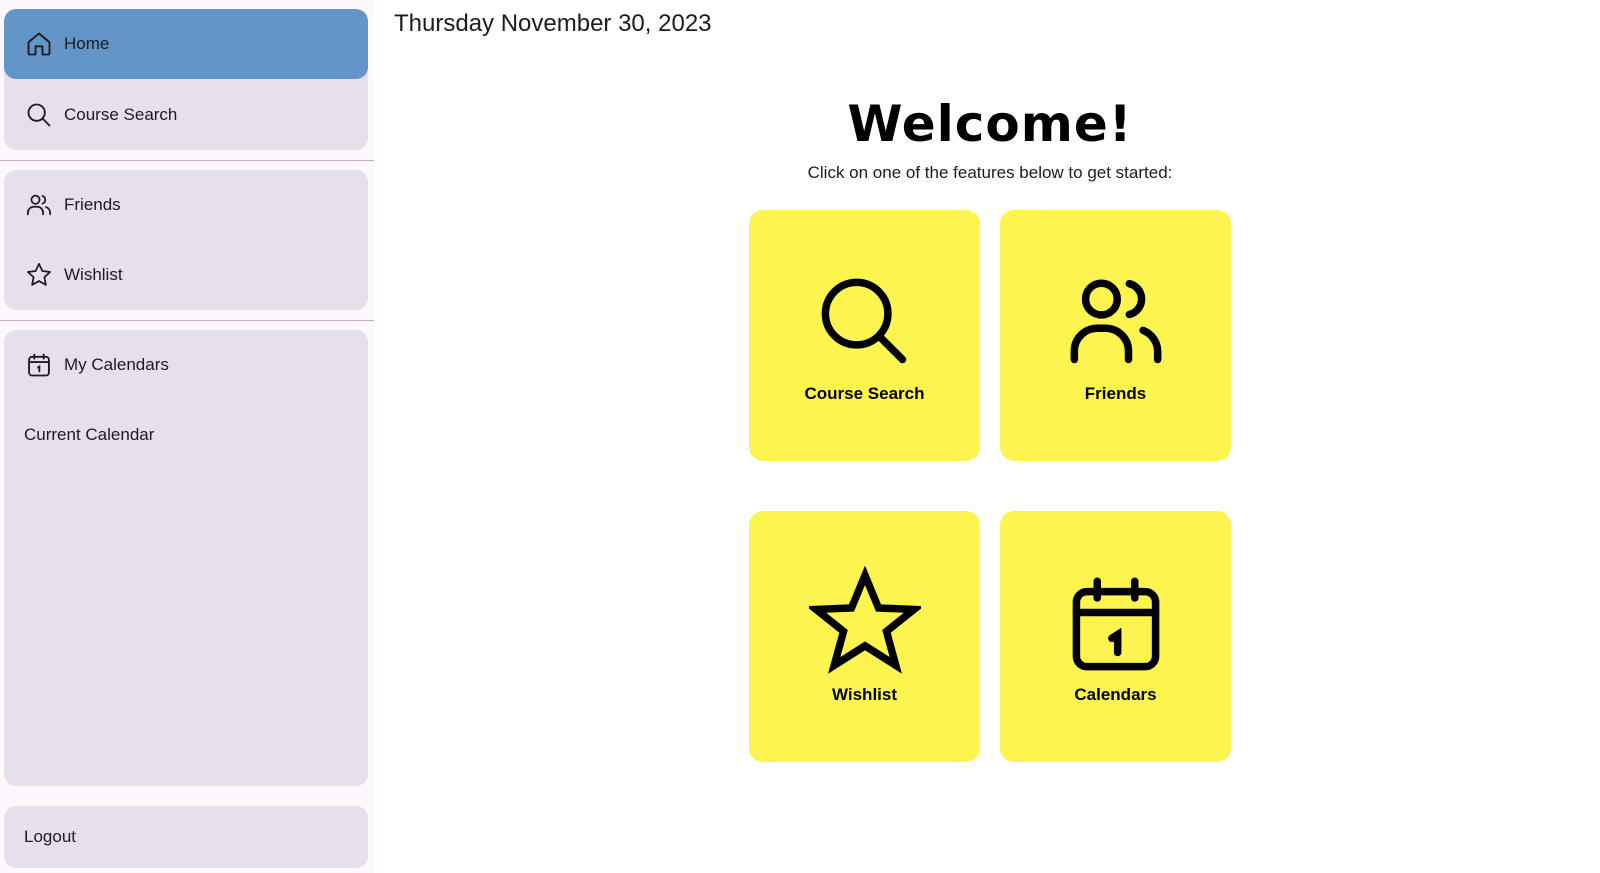 Image resolution: width=1600 pixels, height=873 pixels. Describe the element at coordinates (186, 558) in the screenshot. I see `nav-group-calendars: My Calendars Current Calendar` at that location.